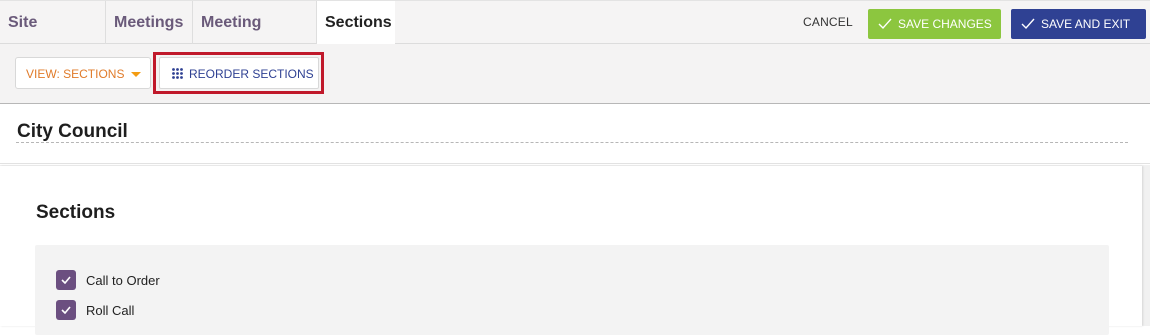 The width and height of the screenshot is (1150, 335). I want to click on view-select-label: VIEW: SECTIONS, so click(75, 74).